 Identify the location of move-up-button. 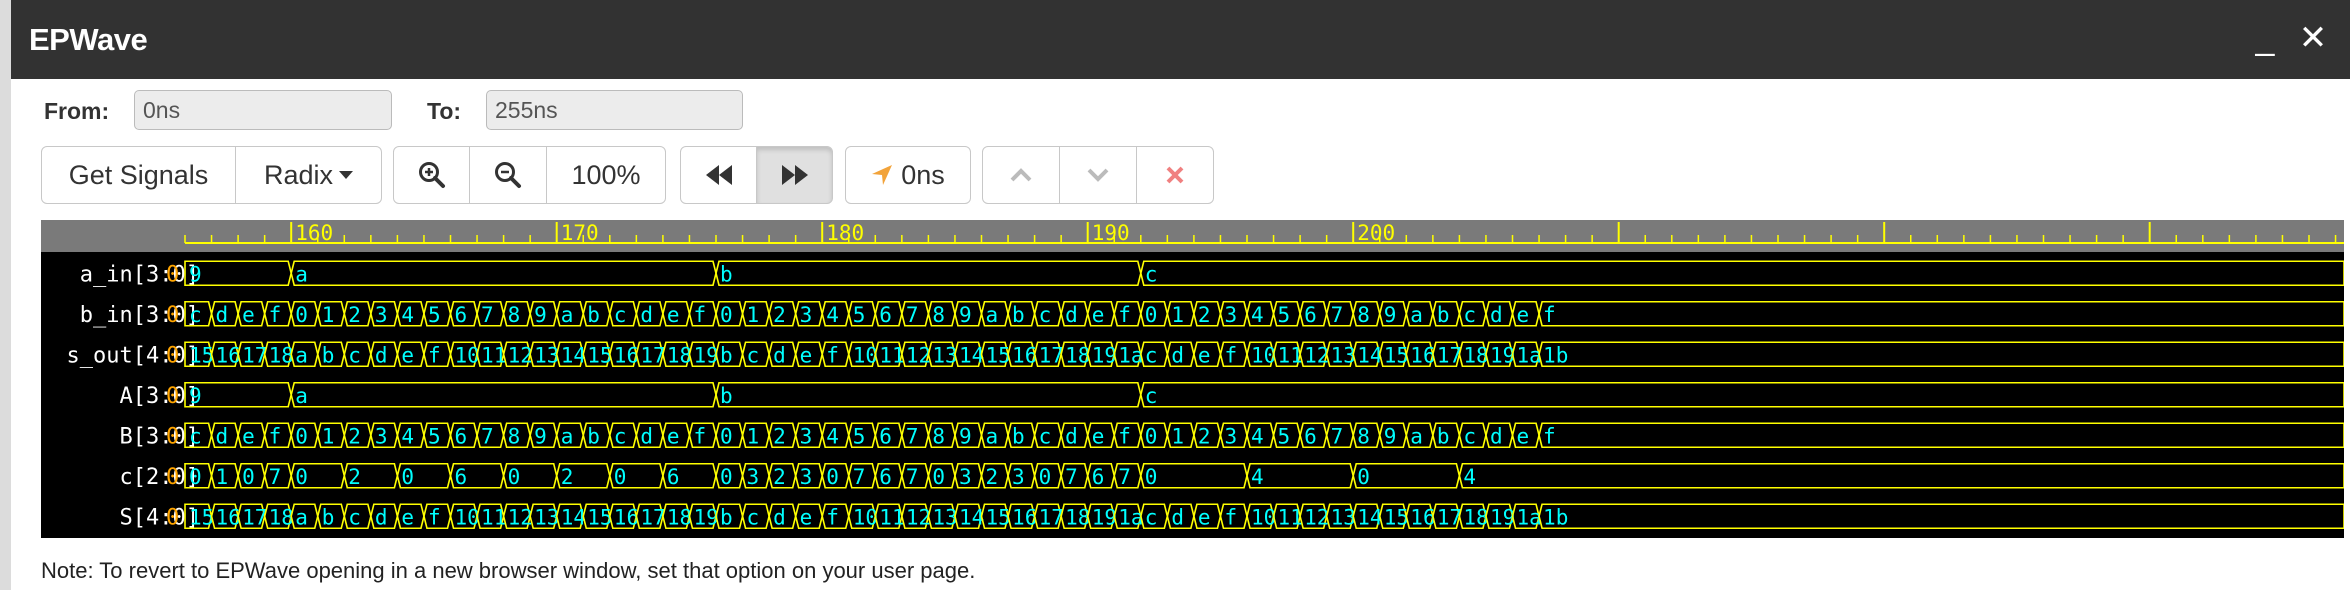
(1021, 175).